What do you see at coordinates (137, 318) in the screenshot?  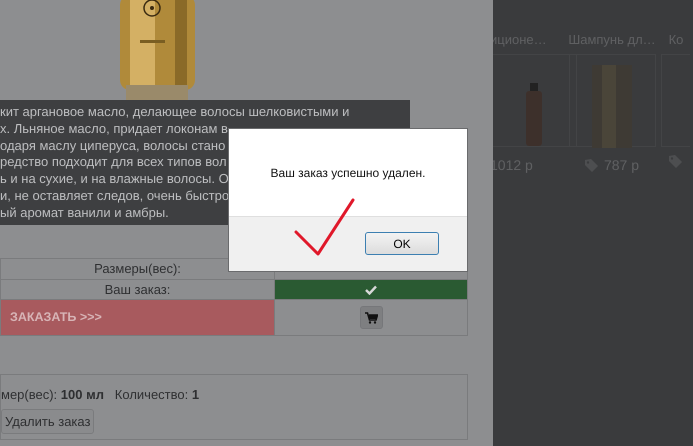 I see `order-button: ЗАКАЗАТЬ >>>` at bounding box center [137, 318].